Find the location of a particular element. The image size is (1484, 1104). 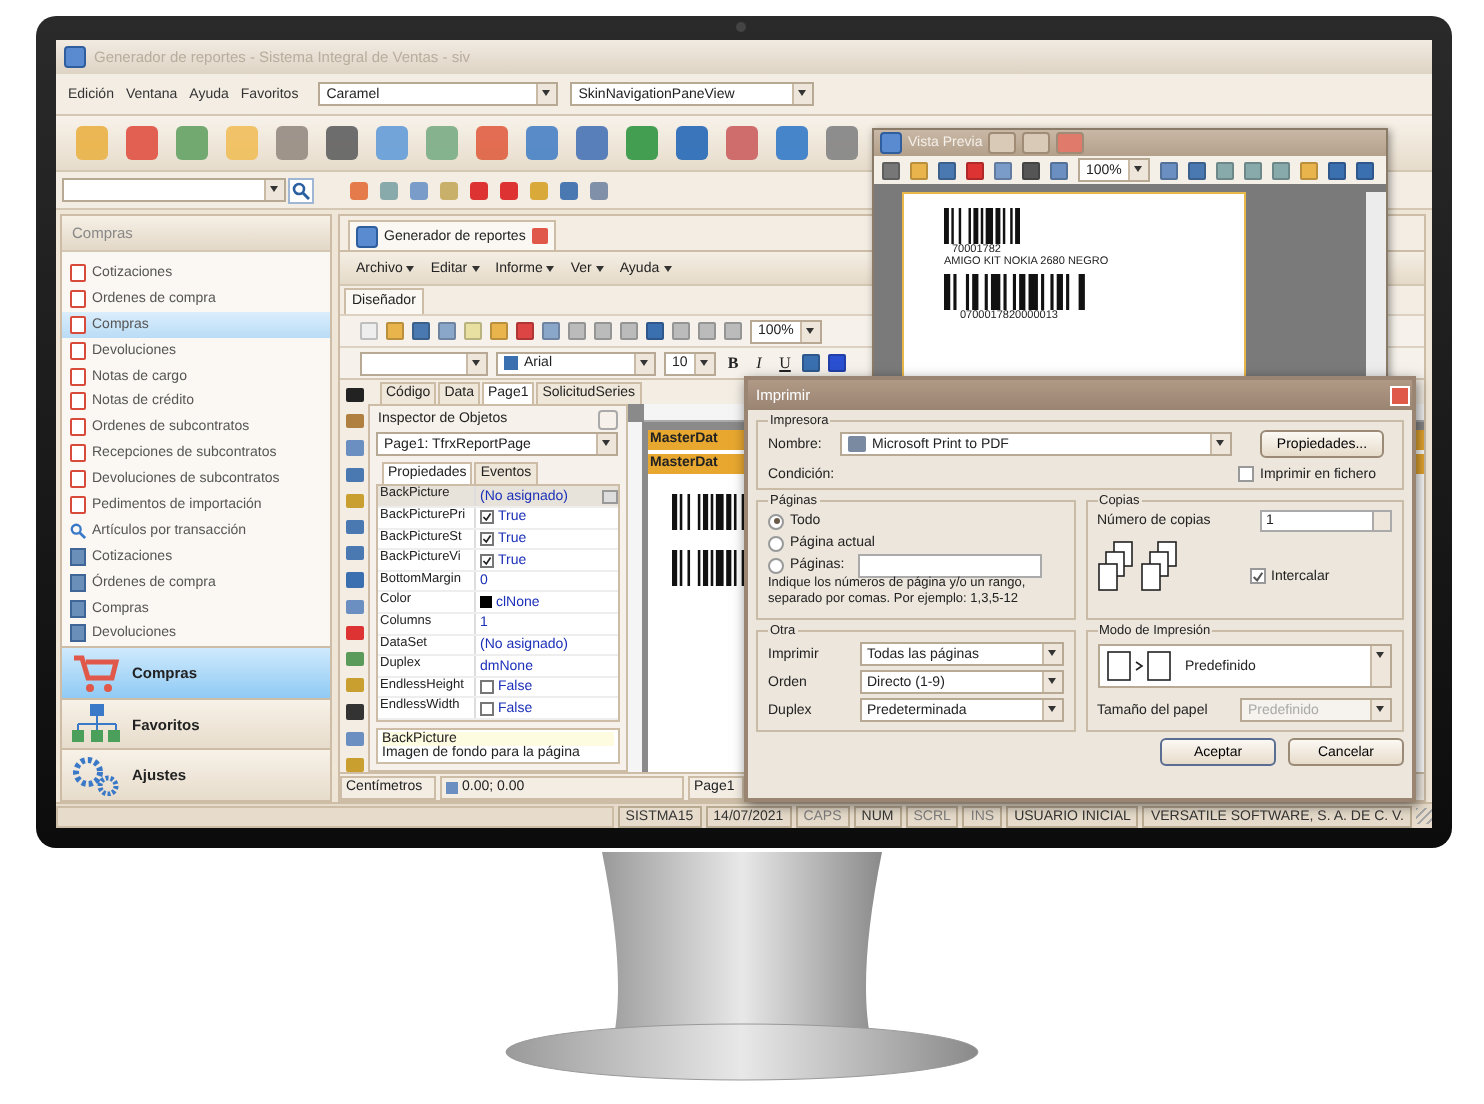

style-dropdown is located at coordinates (424, 363).